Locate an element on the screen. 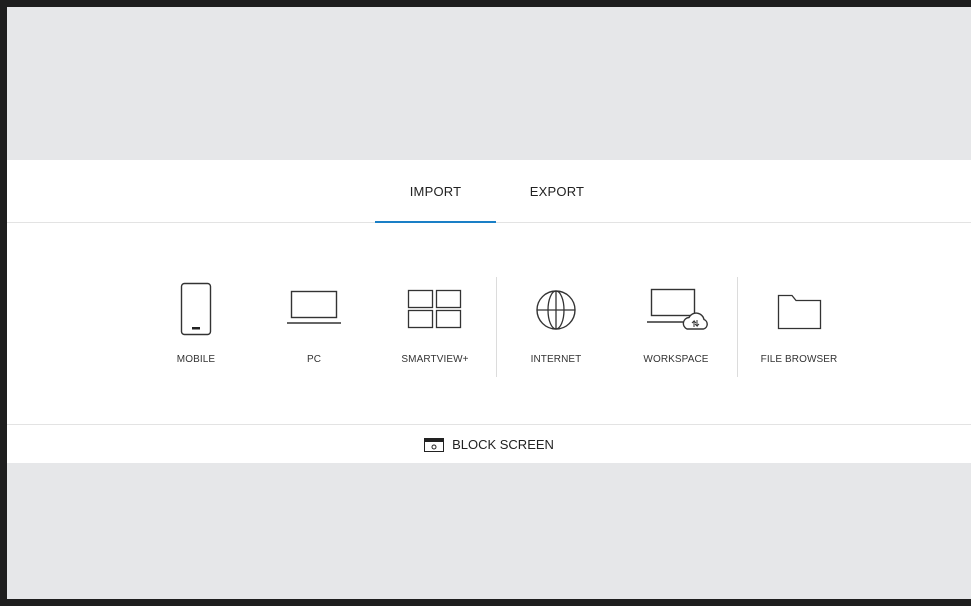 This screenshot has width=971, height=606. source-mobile: MOBILE is located at coordinates (196, 327).